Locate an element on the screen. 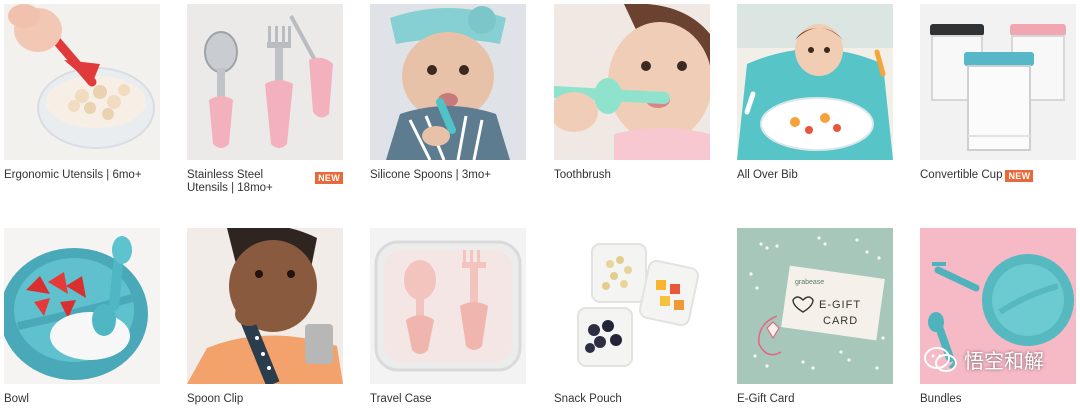  product-card-e-gift-card: grabease E-GIFT CARD E-Gift Card is located at coordinates (815, 317).